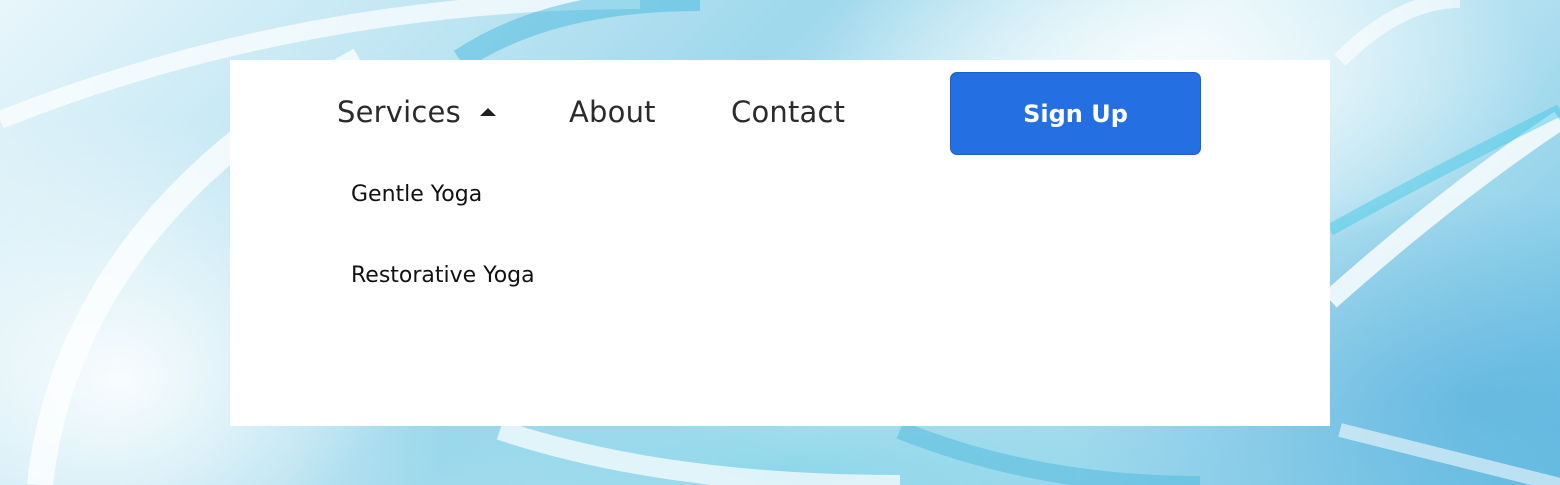 The image size is (1560, 485). Describe the element at coordinates (612, 112) in the screenshot. I see `nav-item-about: About` at that location.